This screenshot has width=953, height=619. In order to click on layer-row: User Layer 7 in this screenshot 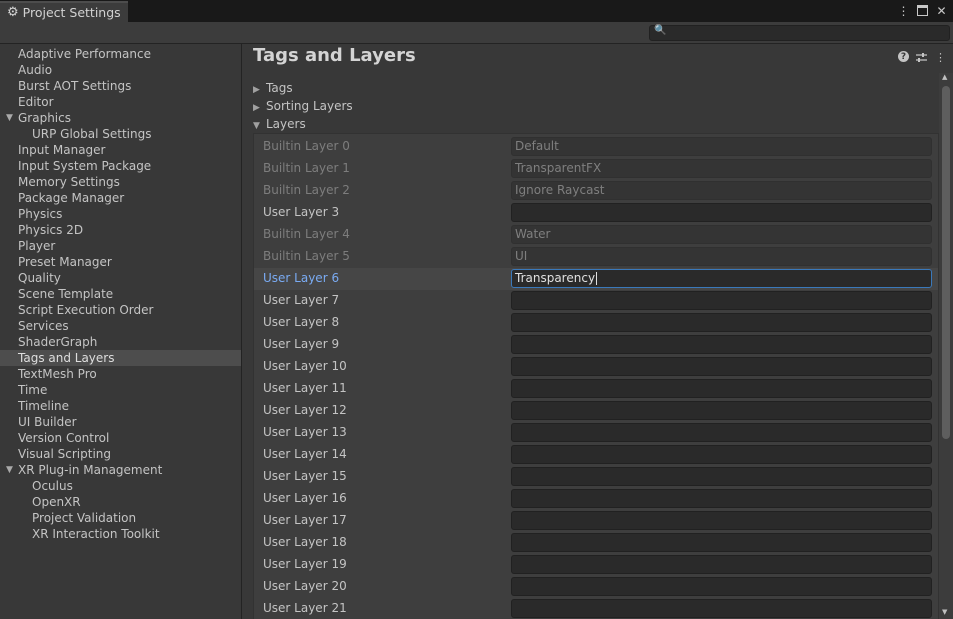, I will do `click(596, 301)`.